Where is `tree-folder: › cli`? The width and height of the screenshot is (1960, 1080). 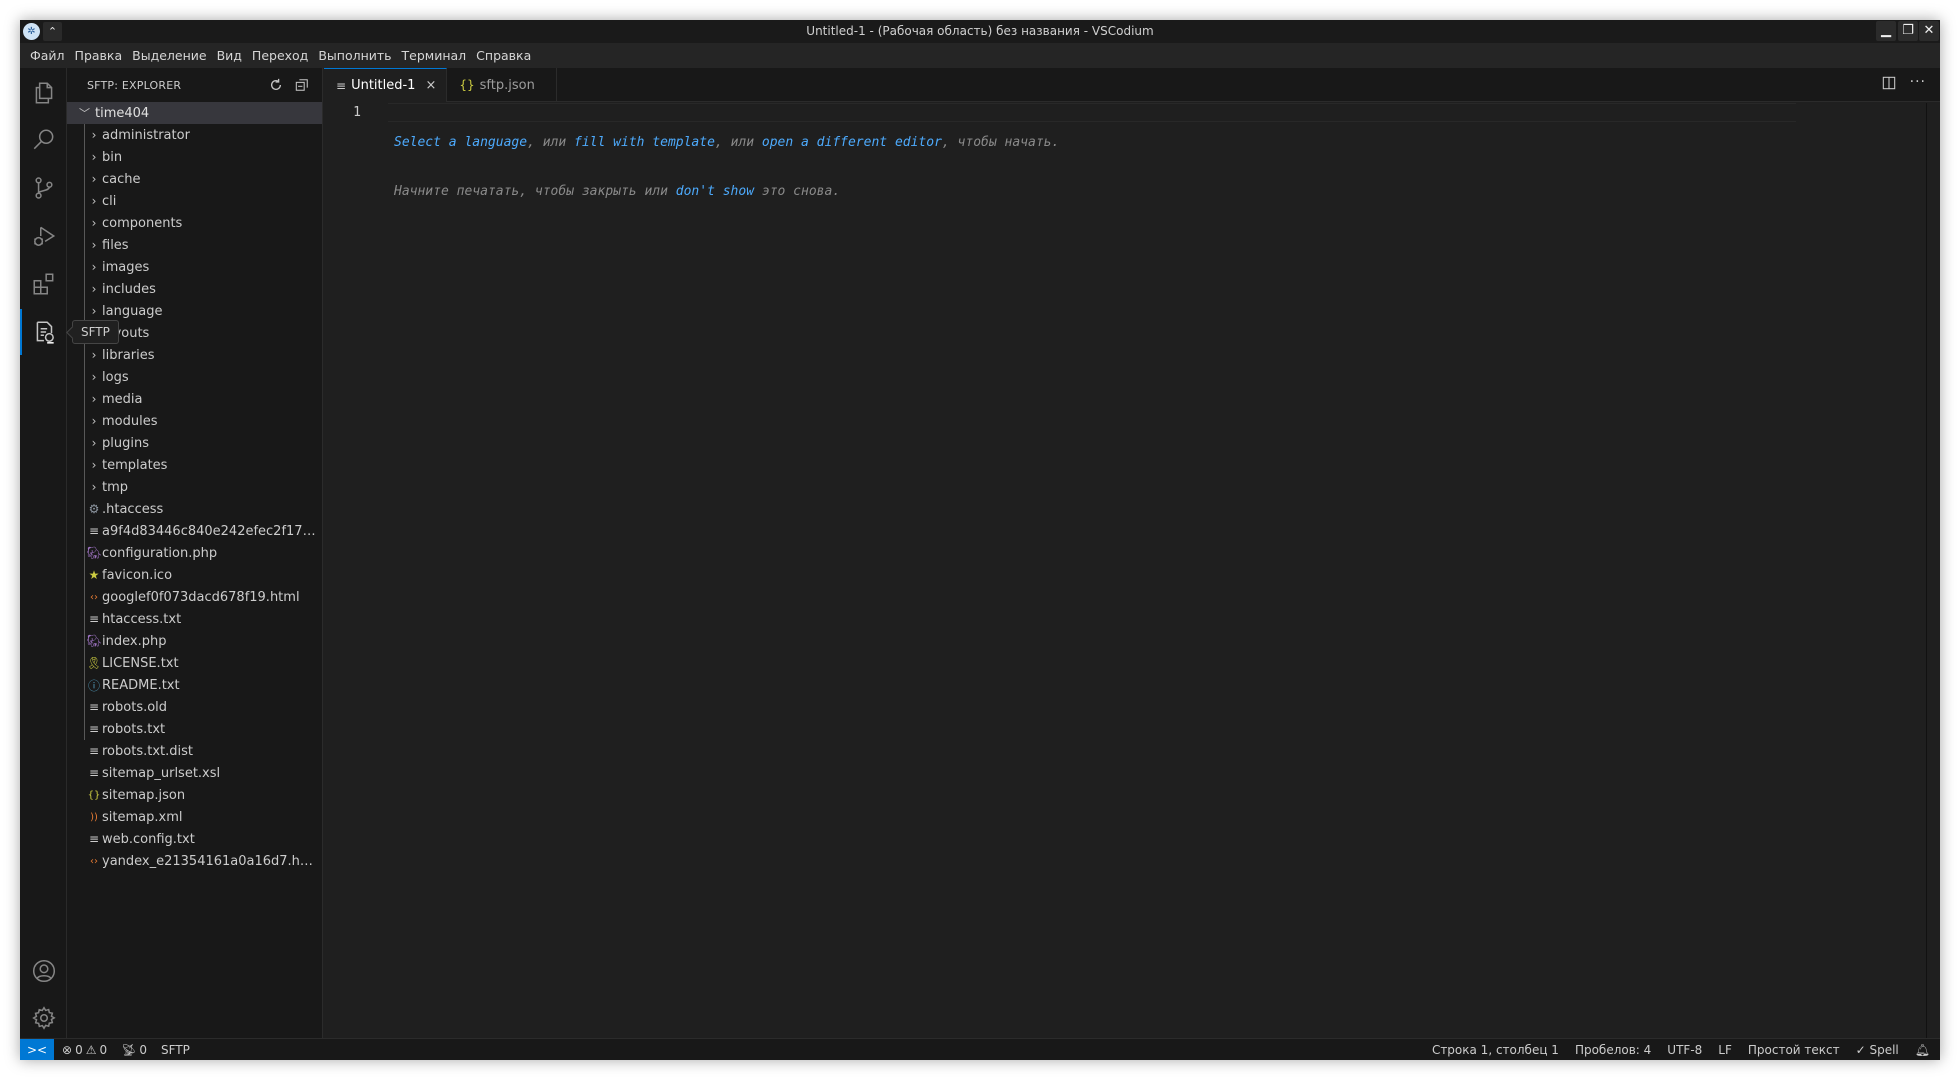
tree-folder: › cli is located at coordinates (194, 201).